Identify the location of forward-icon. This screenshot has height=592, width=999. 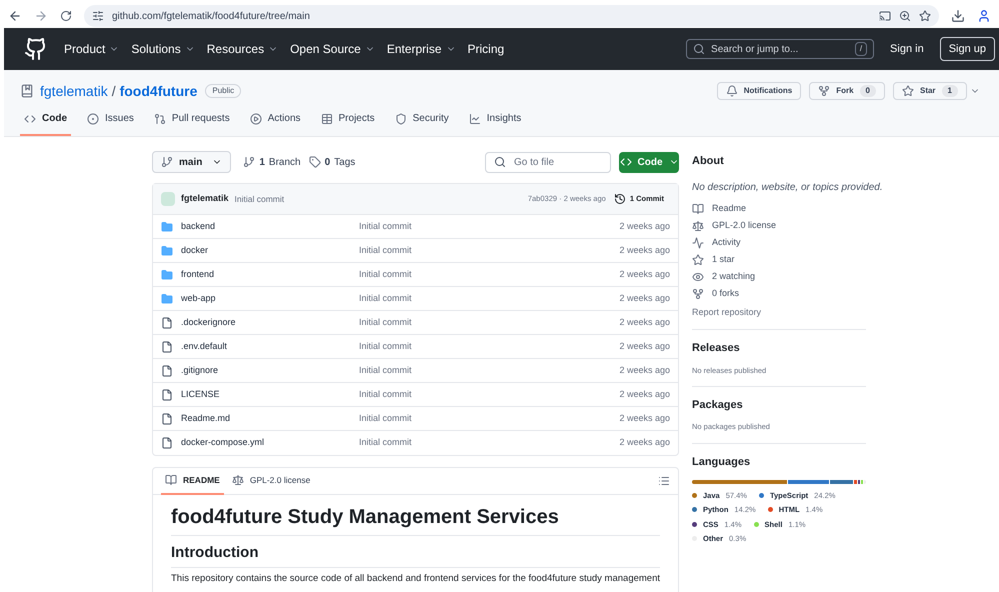
(41, 16).